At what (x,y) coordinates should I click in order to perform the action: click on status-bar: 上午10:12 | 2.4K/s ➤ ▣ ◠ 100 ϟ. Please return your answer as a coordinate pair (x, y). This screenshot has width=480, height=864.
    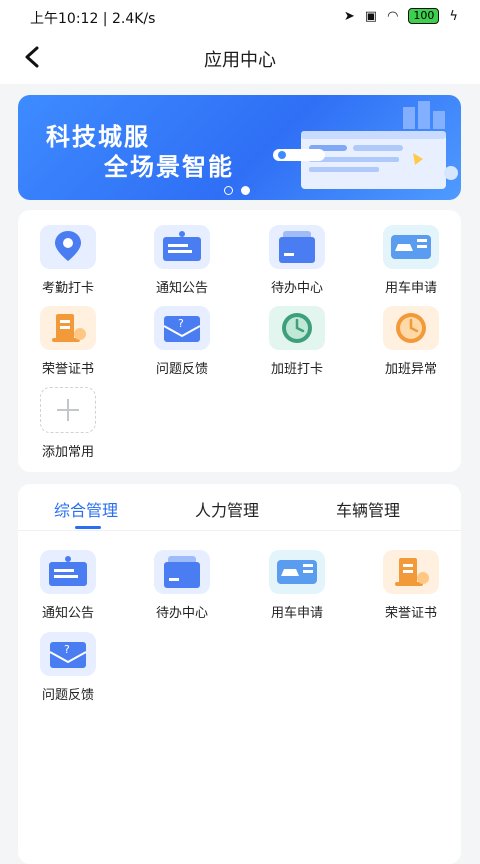
    Looking at the image, I should click on (240, 17).